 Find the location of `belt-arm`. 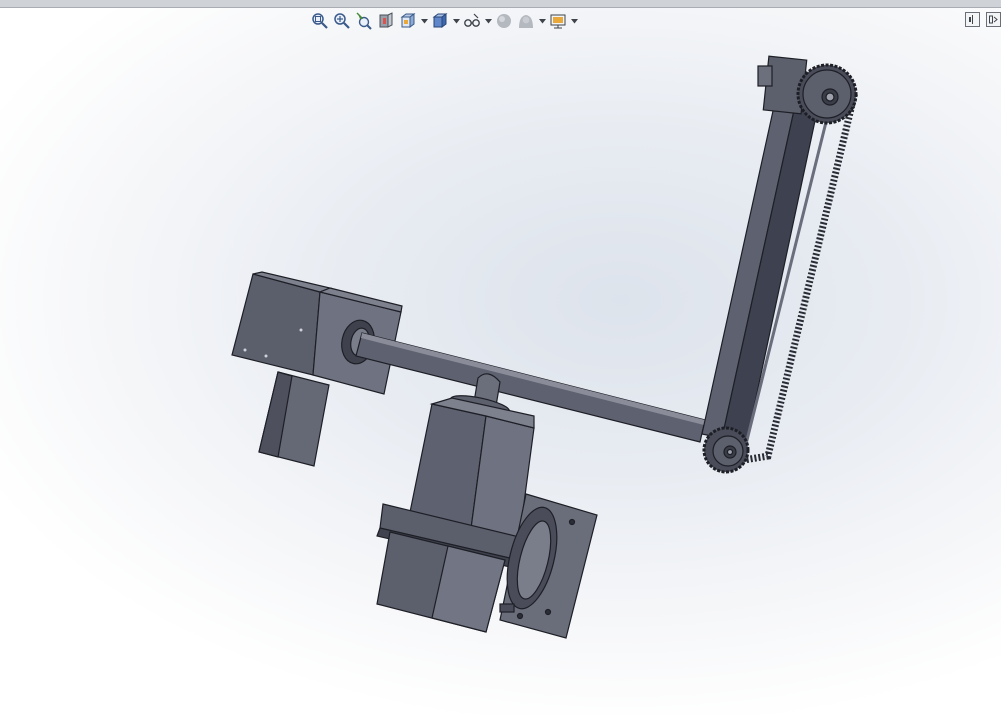

belt-arm is located at coordinates (780, 266).